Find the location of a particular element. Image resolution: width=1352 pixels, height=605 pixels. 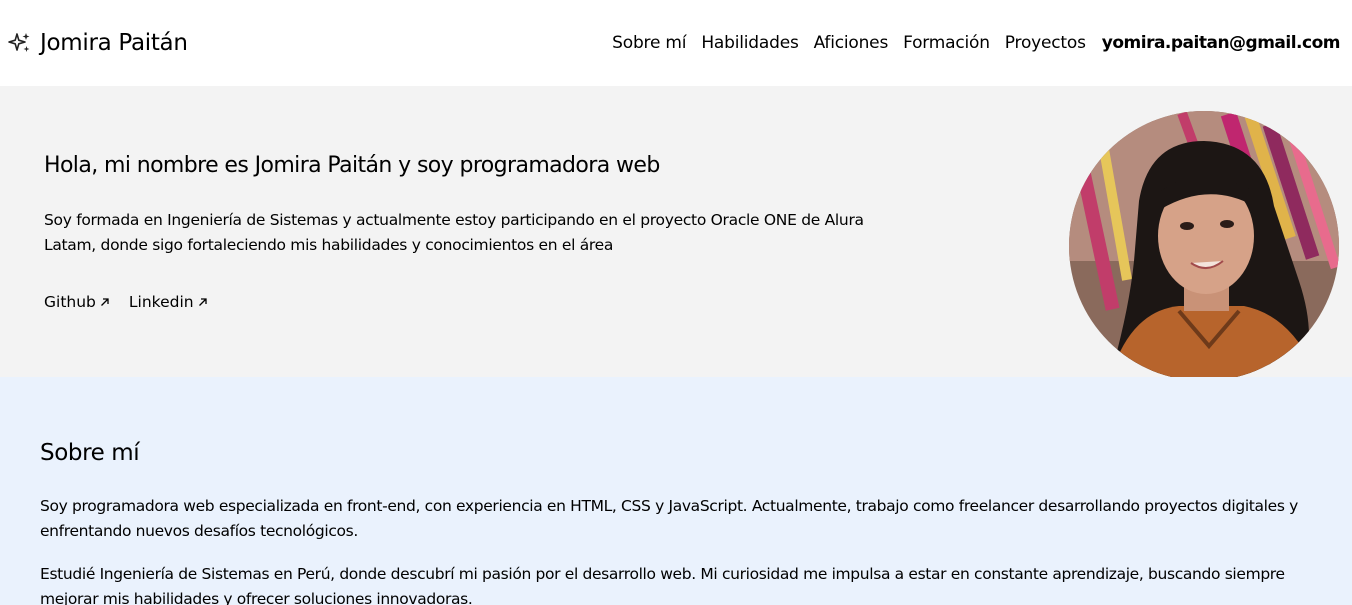

nav-link-habilidades: Habilidades is located at coordinates (749, 43).